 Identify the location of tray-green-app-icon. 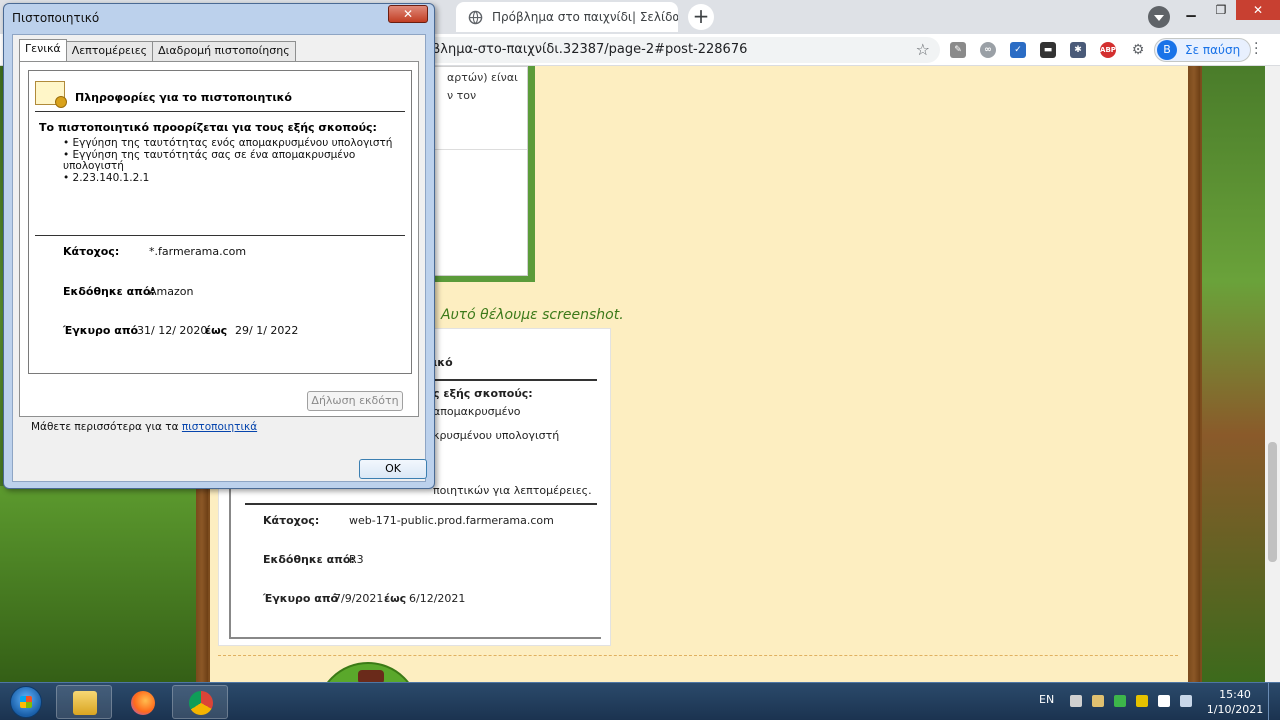
(1120, 701).